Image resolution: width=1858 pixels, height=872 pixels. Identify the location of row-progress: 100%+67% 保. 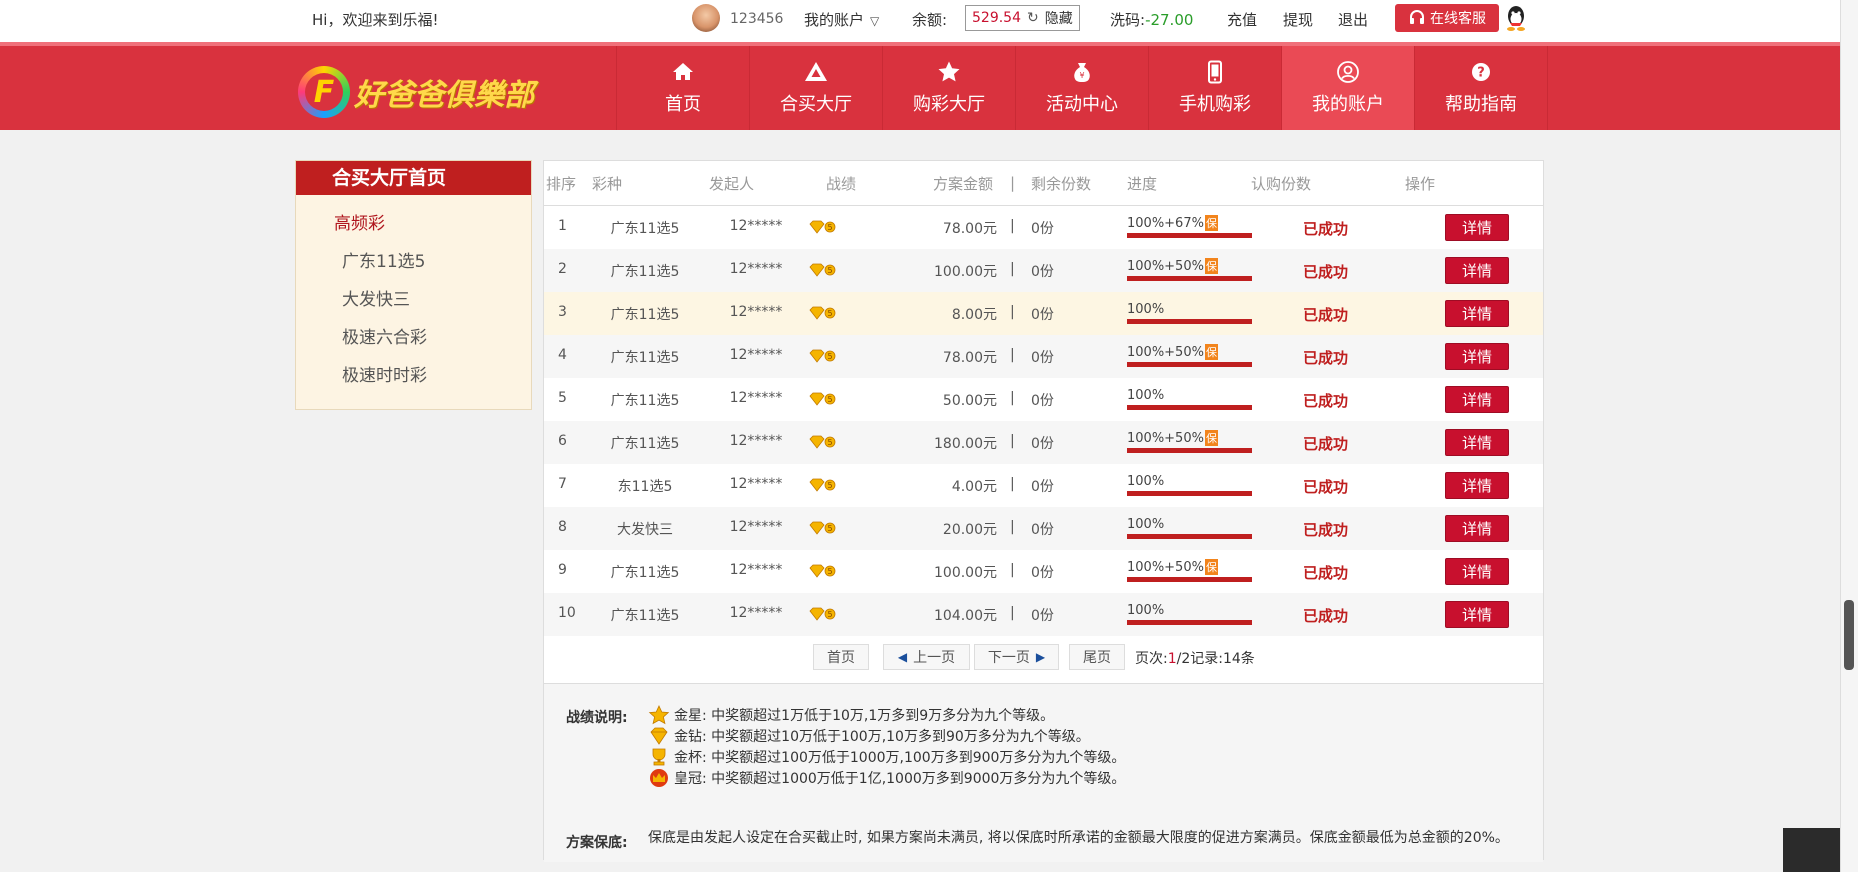
(1189, 226).